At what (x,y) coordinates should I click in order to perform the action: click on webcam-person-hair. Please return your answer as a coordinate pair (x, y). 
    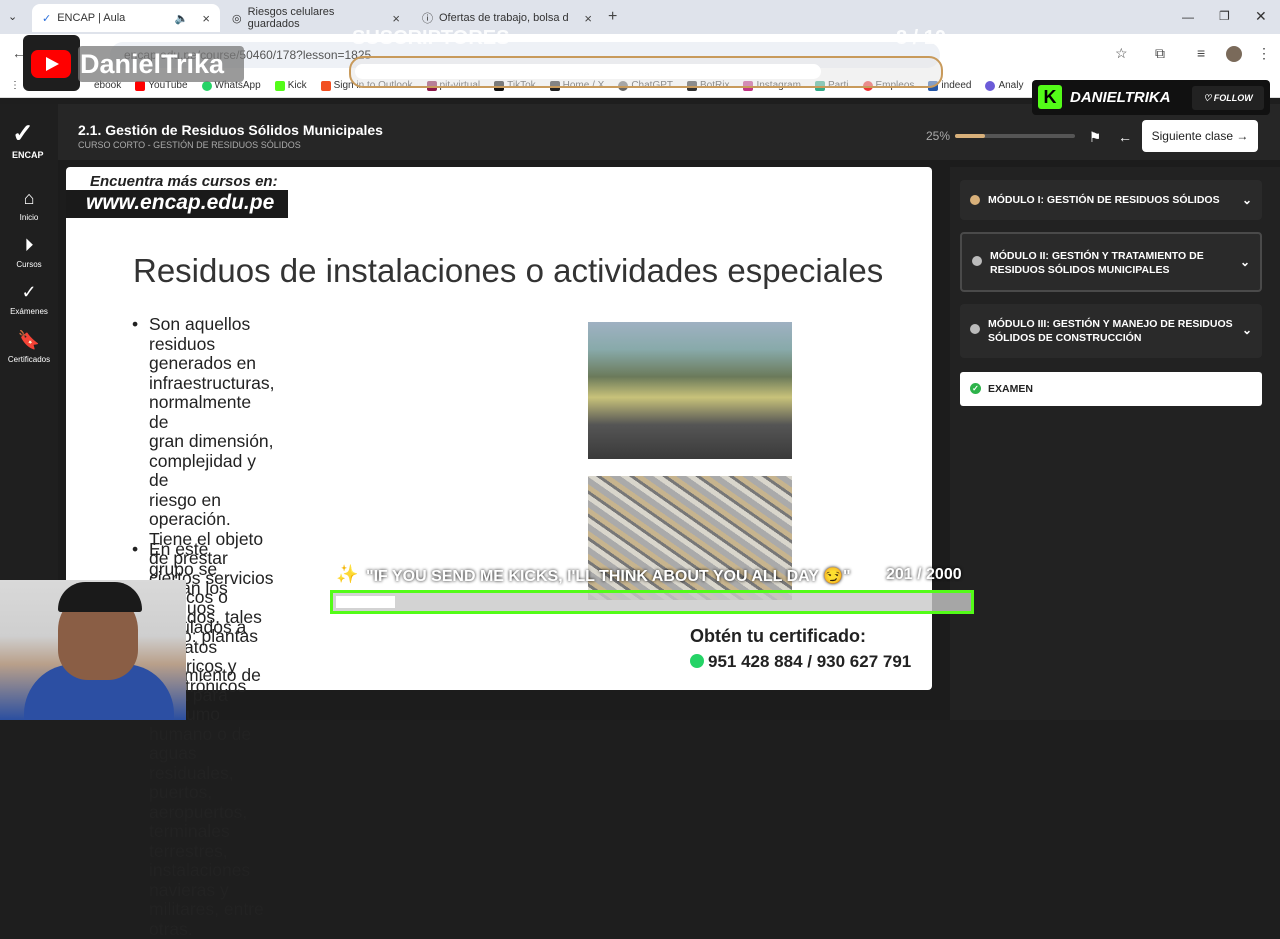
    Looking at the image, I should click on (100, 597).